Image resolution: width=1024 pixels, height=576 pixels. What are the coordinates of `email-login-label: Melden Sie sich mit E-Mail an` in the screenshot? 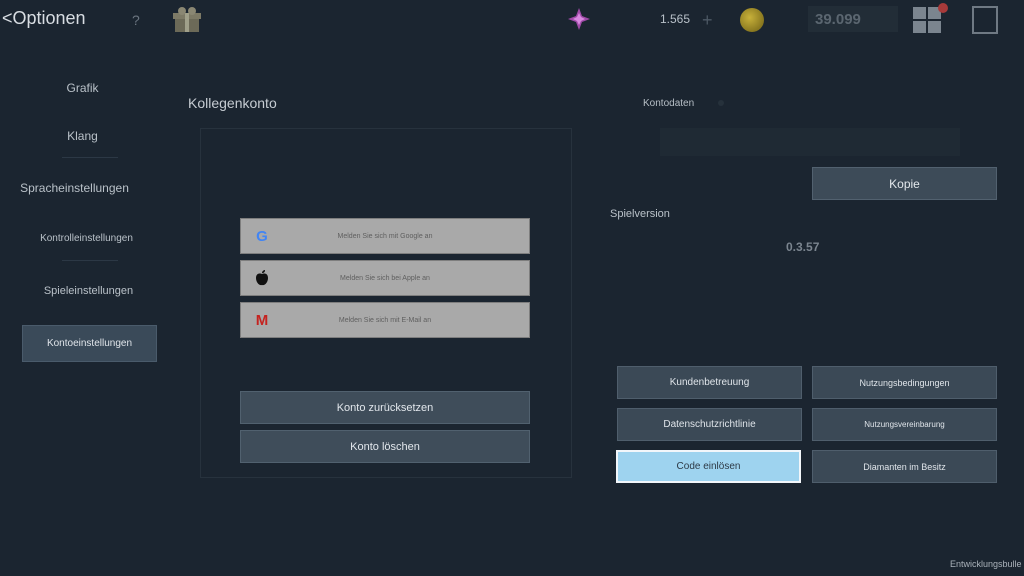 It's located at (385, 320).